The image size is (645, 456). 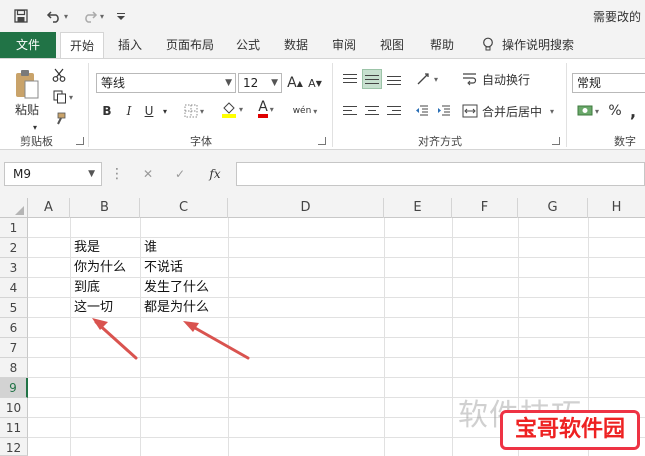 I want to click on tab-review: 审阅, so click(x=344, y=45).